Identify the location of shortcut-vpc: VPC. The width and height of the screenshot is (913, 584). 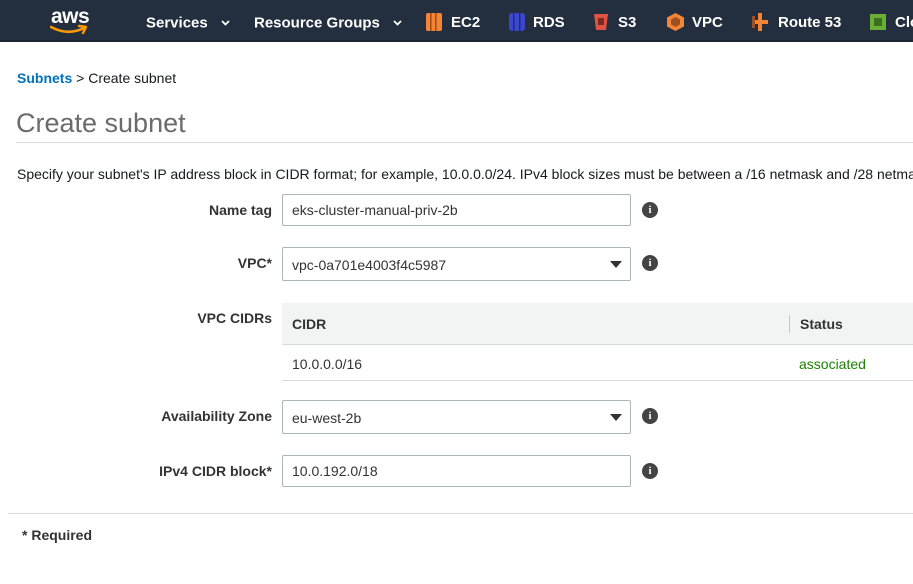
(696, 20).